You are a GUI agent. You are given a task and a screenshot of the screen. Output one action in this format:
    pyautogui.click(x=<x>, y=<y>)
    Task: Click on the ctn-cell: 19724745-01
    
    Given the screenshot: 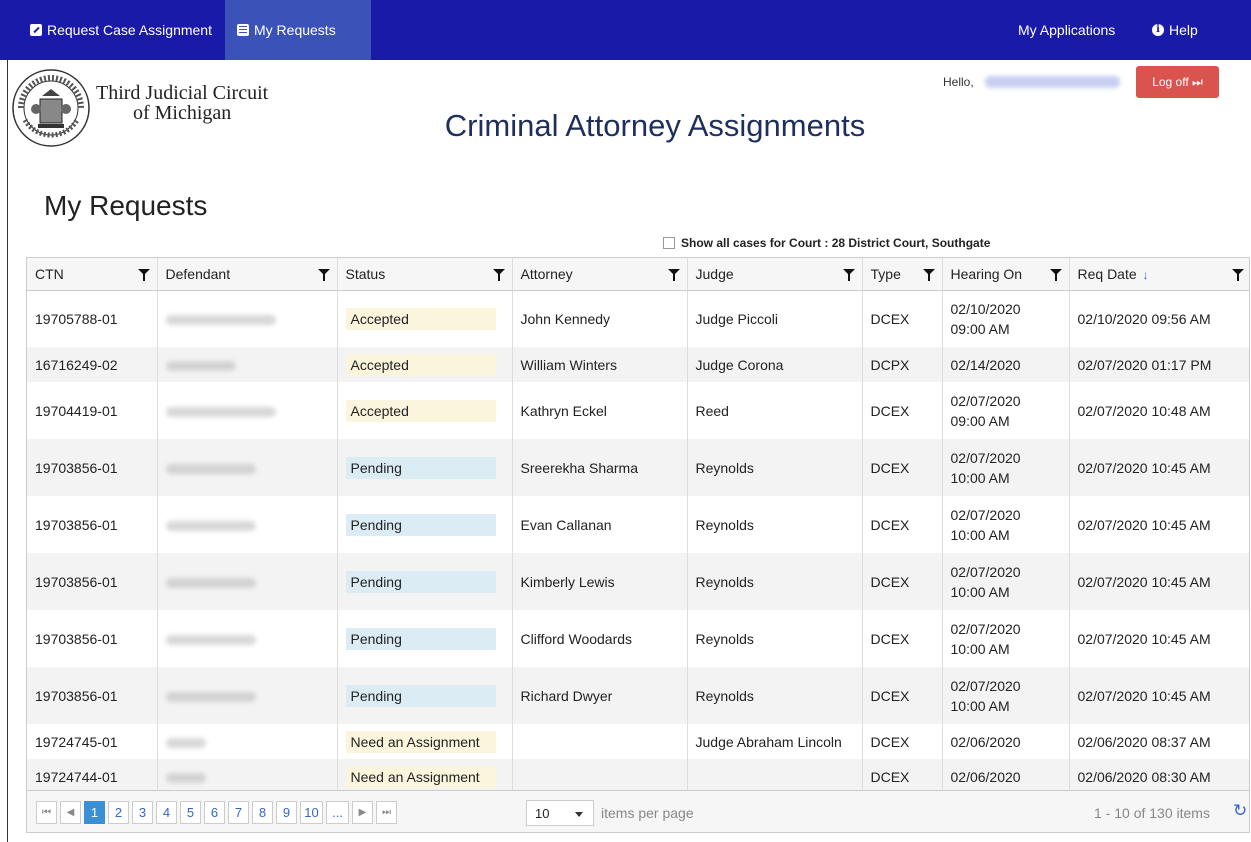 What is the action you would take?
    pyautogui.click(x=76, y=741)
    